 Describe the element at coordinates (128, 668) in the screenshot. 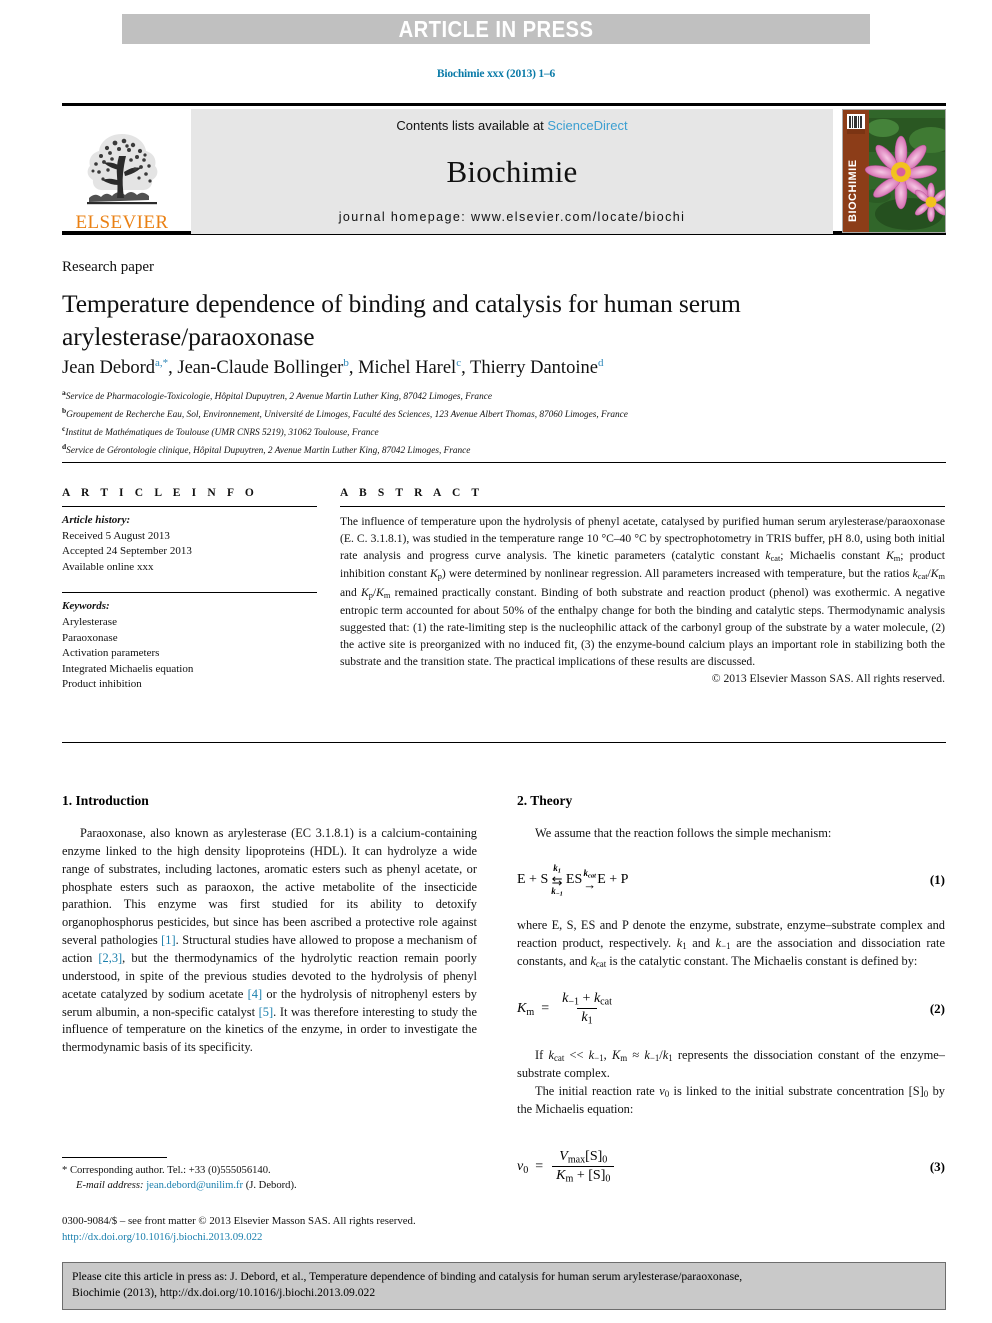

I see `keyword-item: Integrated Michaelis equation` at that location.